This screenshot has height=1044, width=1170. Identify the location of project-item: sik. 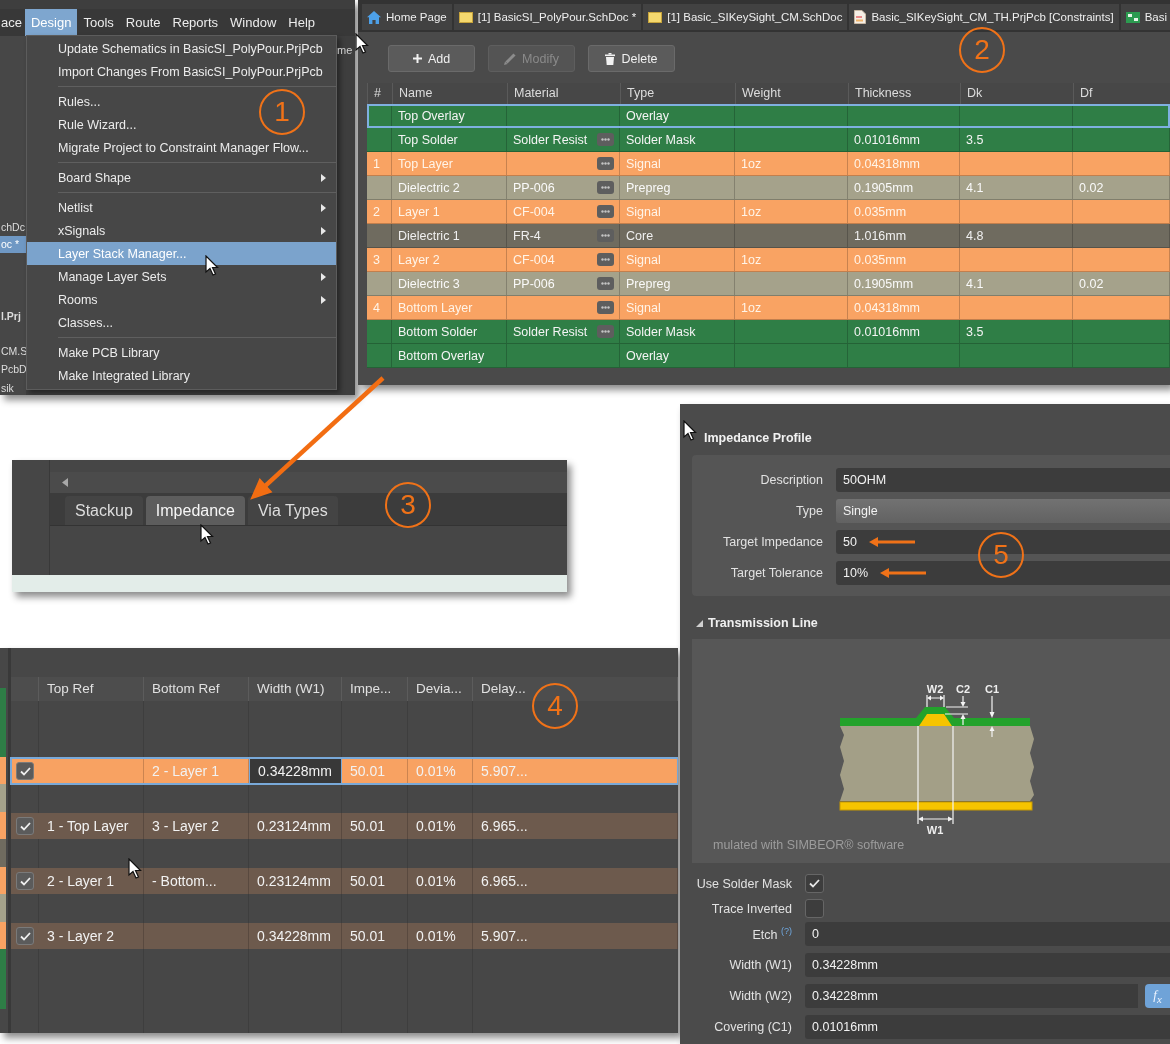
(13, 387).